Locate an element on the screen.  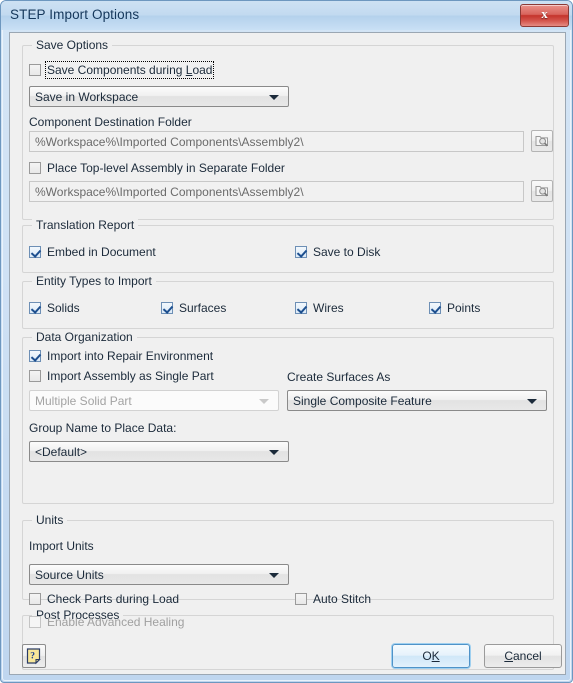
enable-advanced-healing-label: Enable Advanced Healing is located at coordinates (116, 622).